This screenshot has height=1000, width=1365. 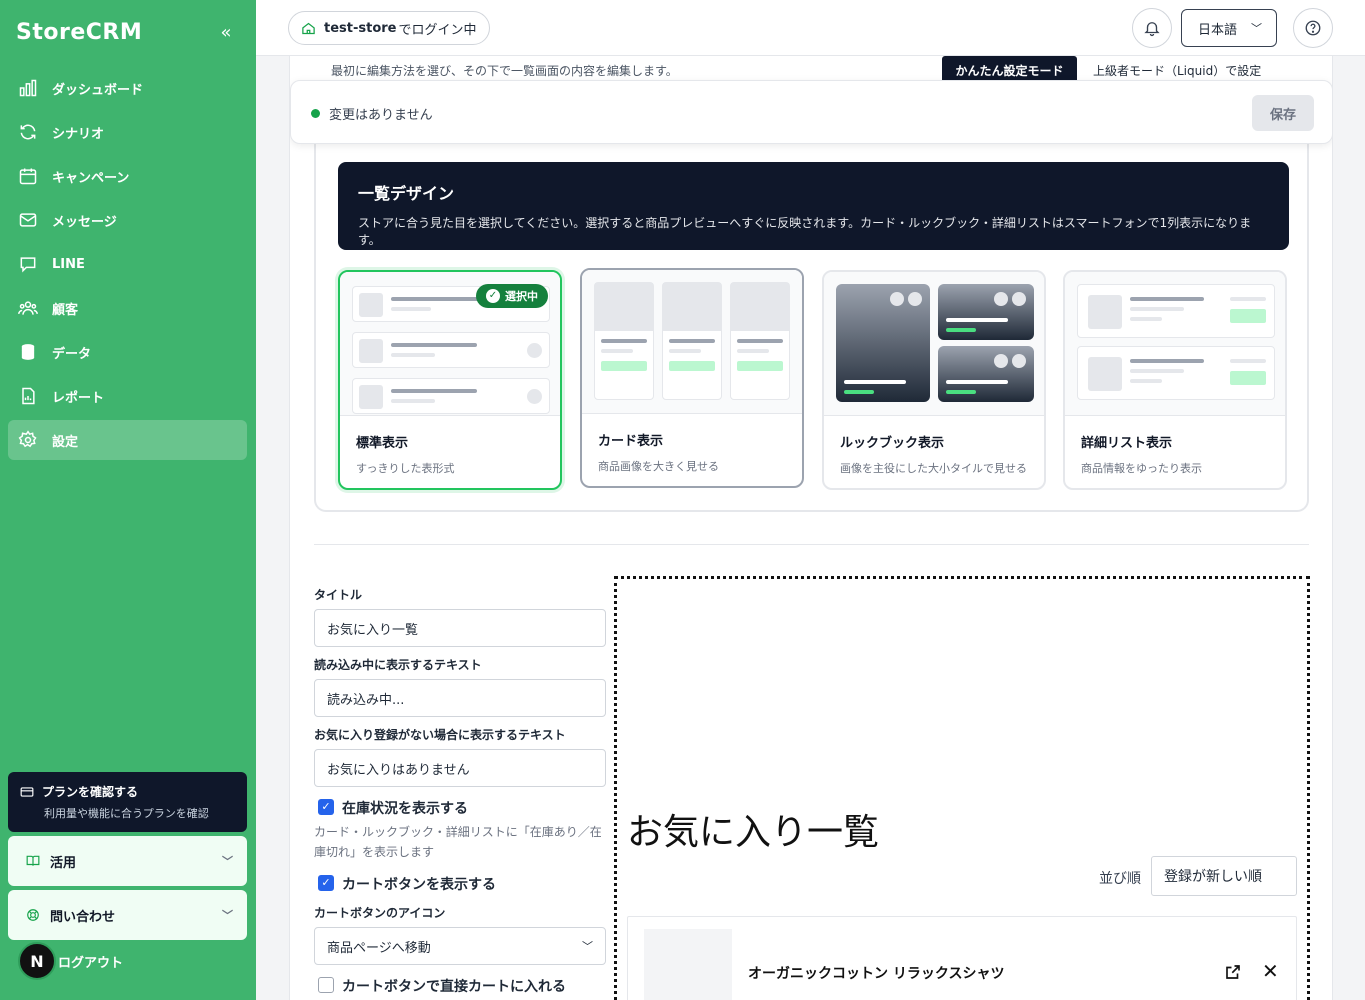 What do you see at coordinates (688, 964) in the screenshot?
I see `product-thumbnail` at bounding box center [688, 964].